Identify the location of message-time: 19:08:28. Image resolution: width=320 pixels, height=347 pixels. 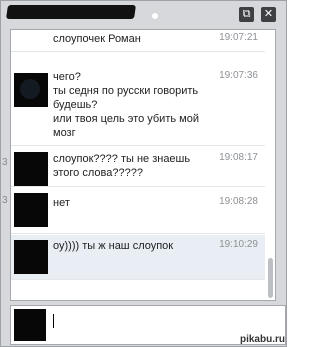
(238, 201).